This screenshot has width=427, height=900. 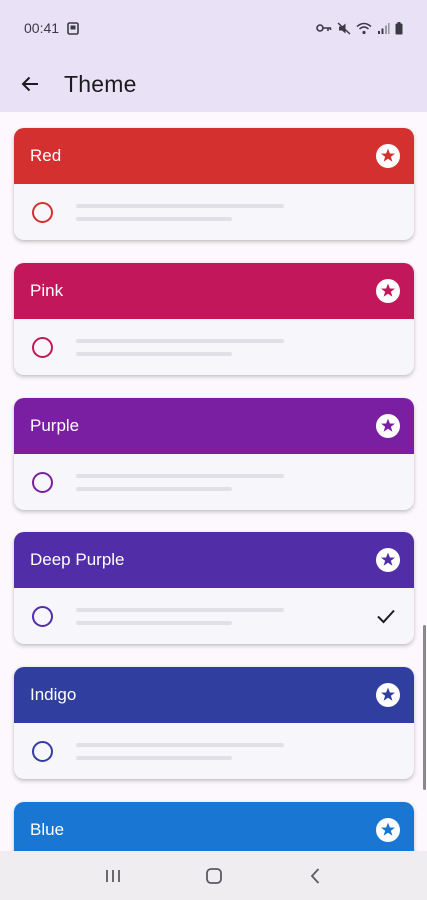 I want to click on notification-icon, so click(x=73, y=28).